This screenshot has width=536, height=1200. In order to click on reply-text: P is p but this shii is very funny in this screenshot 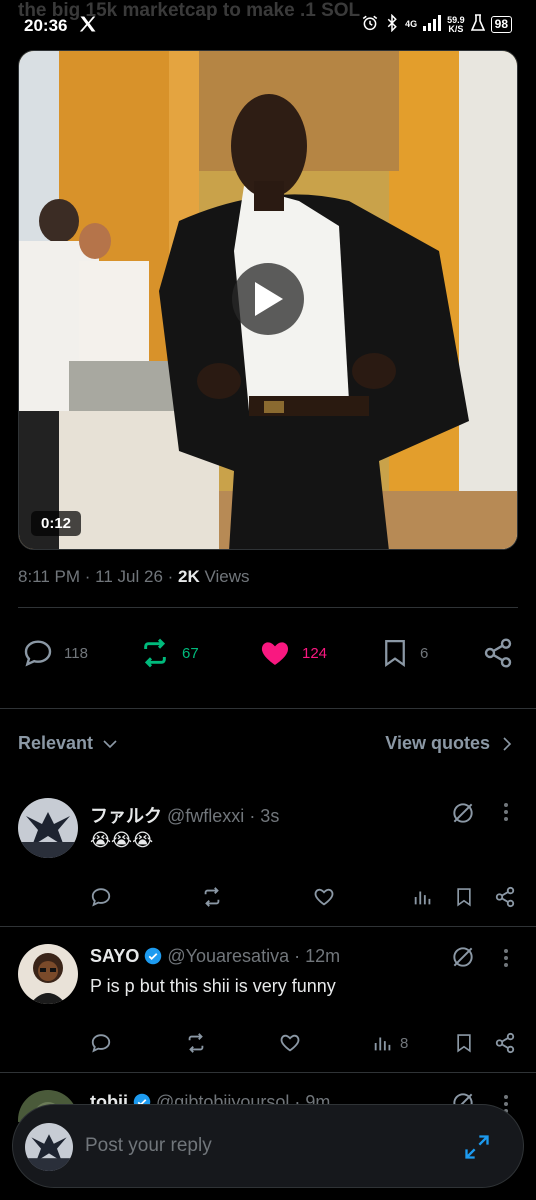, I will do `click(213, 986)`.